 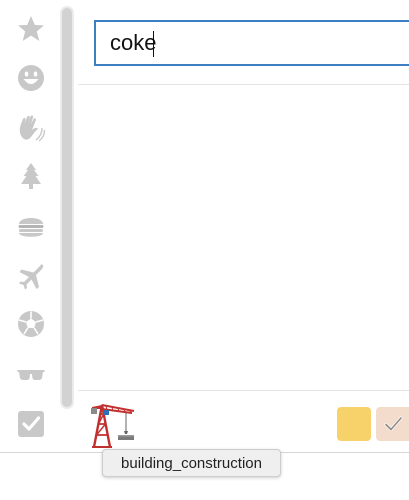 What do you see at coordinates (354, 424) in the screenshot?
I see `skin-tone-swatch` at bounding box center [354, 424].